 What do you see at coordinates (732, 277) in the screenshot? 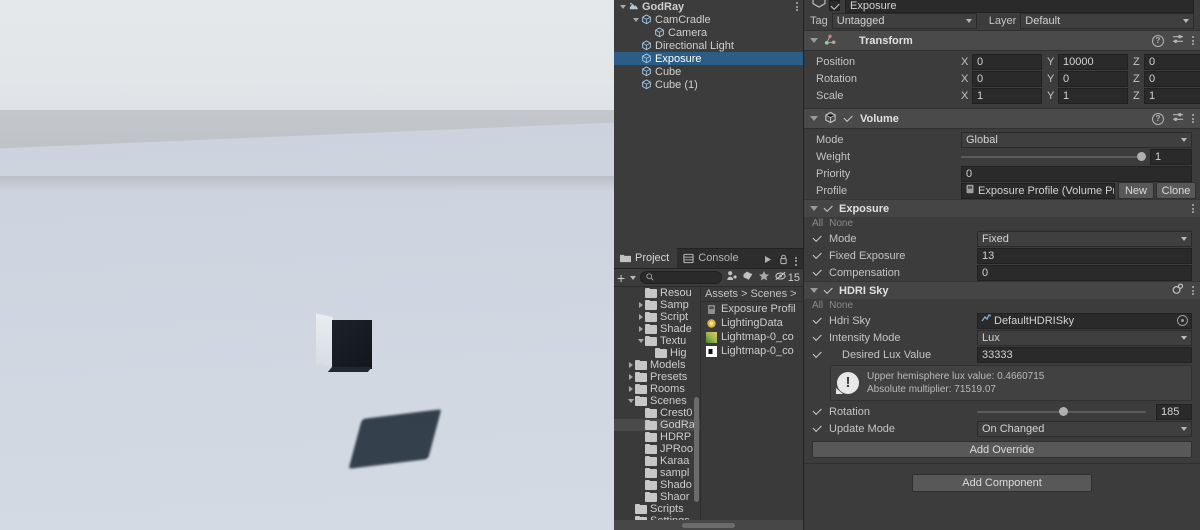
I see `avatar-filter-icon` at bounding box center [732, 277].